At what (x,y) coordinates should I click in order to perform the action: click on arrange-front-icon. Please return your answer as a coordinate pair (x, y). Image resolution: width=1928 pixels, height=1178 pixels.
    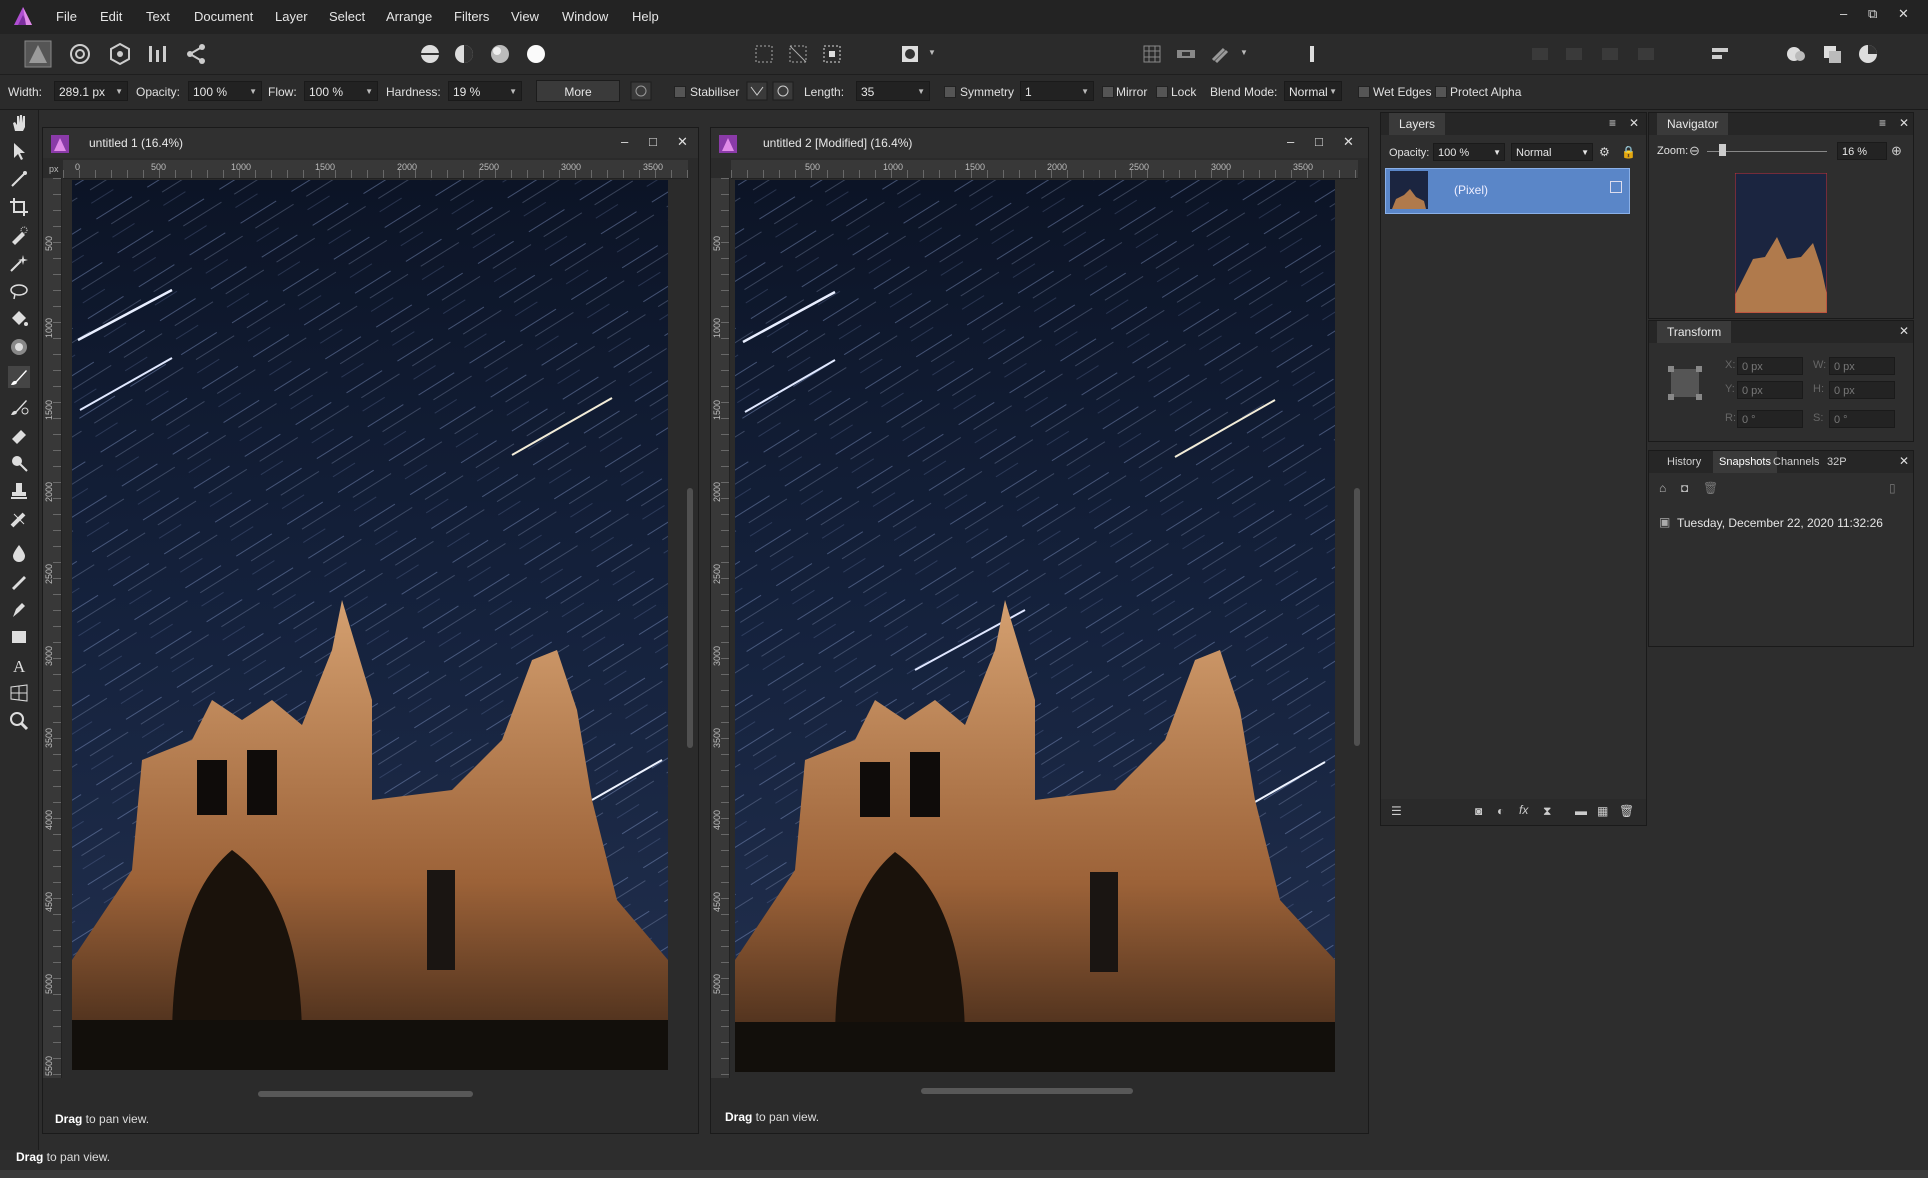
    Looking at the image, I should click on (1646, 54).